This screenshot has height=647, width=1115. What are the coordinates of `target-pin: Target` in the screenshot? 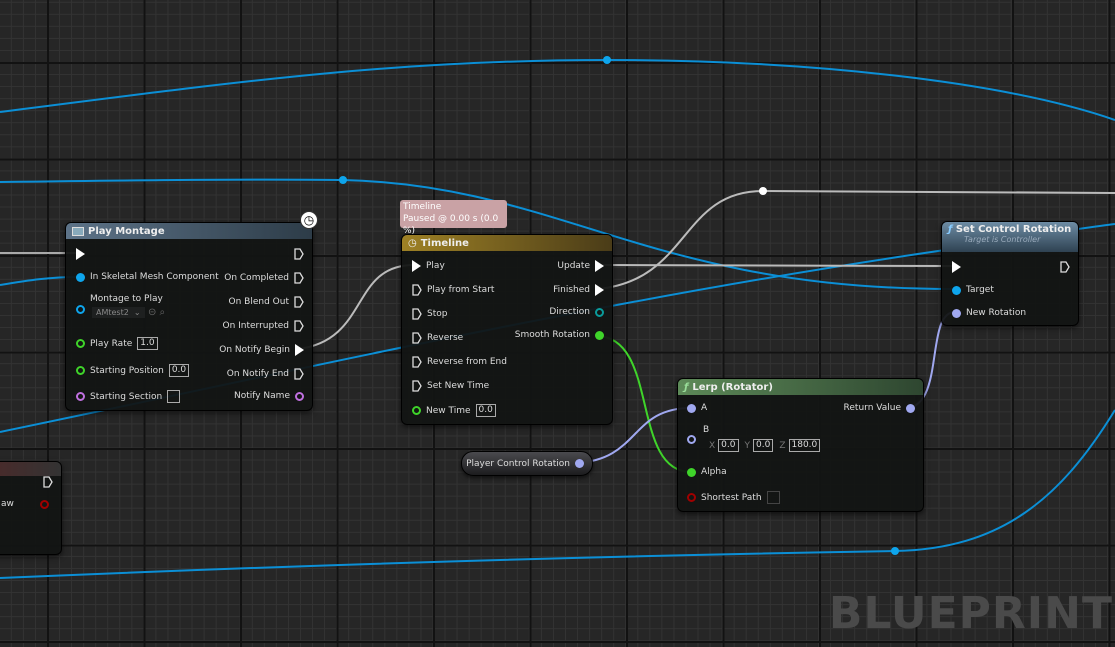 It's located at (973, 290).